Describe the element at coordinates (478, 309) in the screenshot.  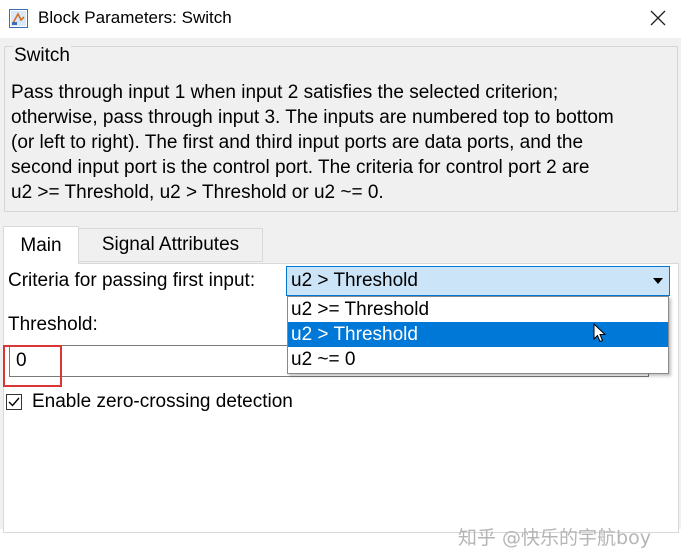
I see `dropdown-option: u2 >= Threshold` at that location.